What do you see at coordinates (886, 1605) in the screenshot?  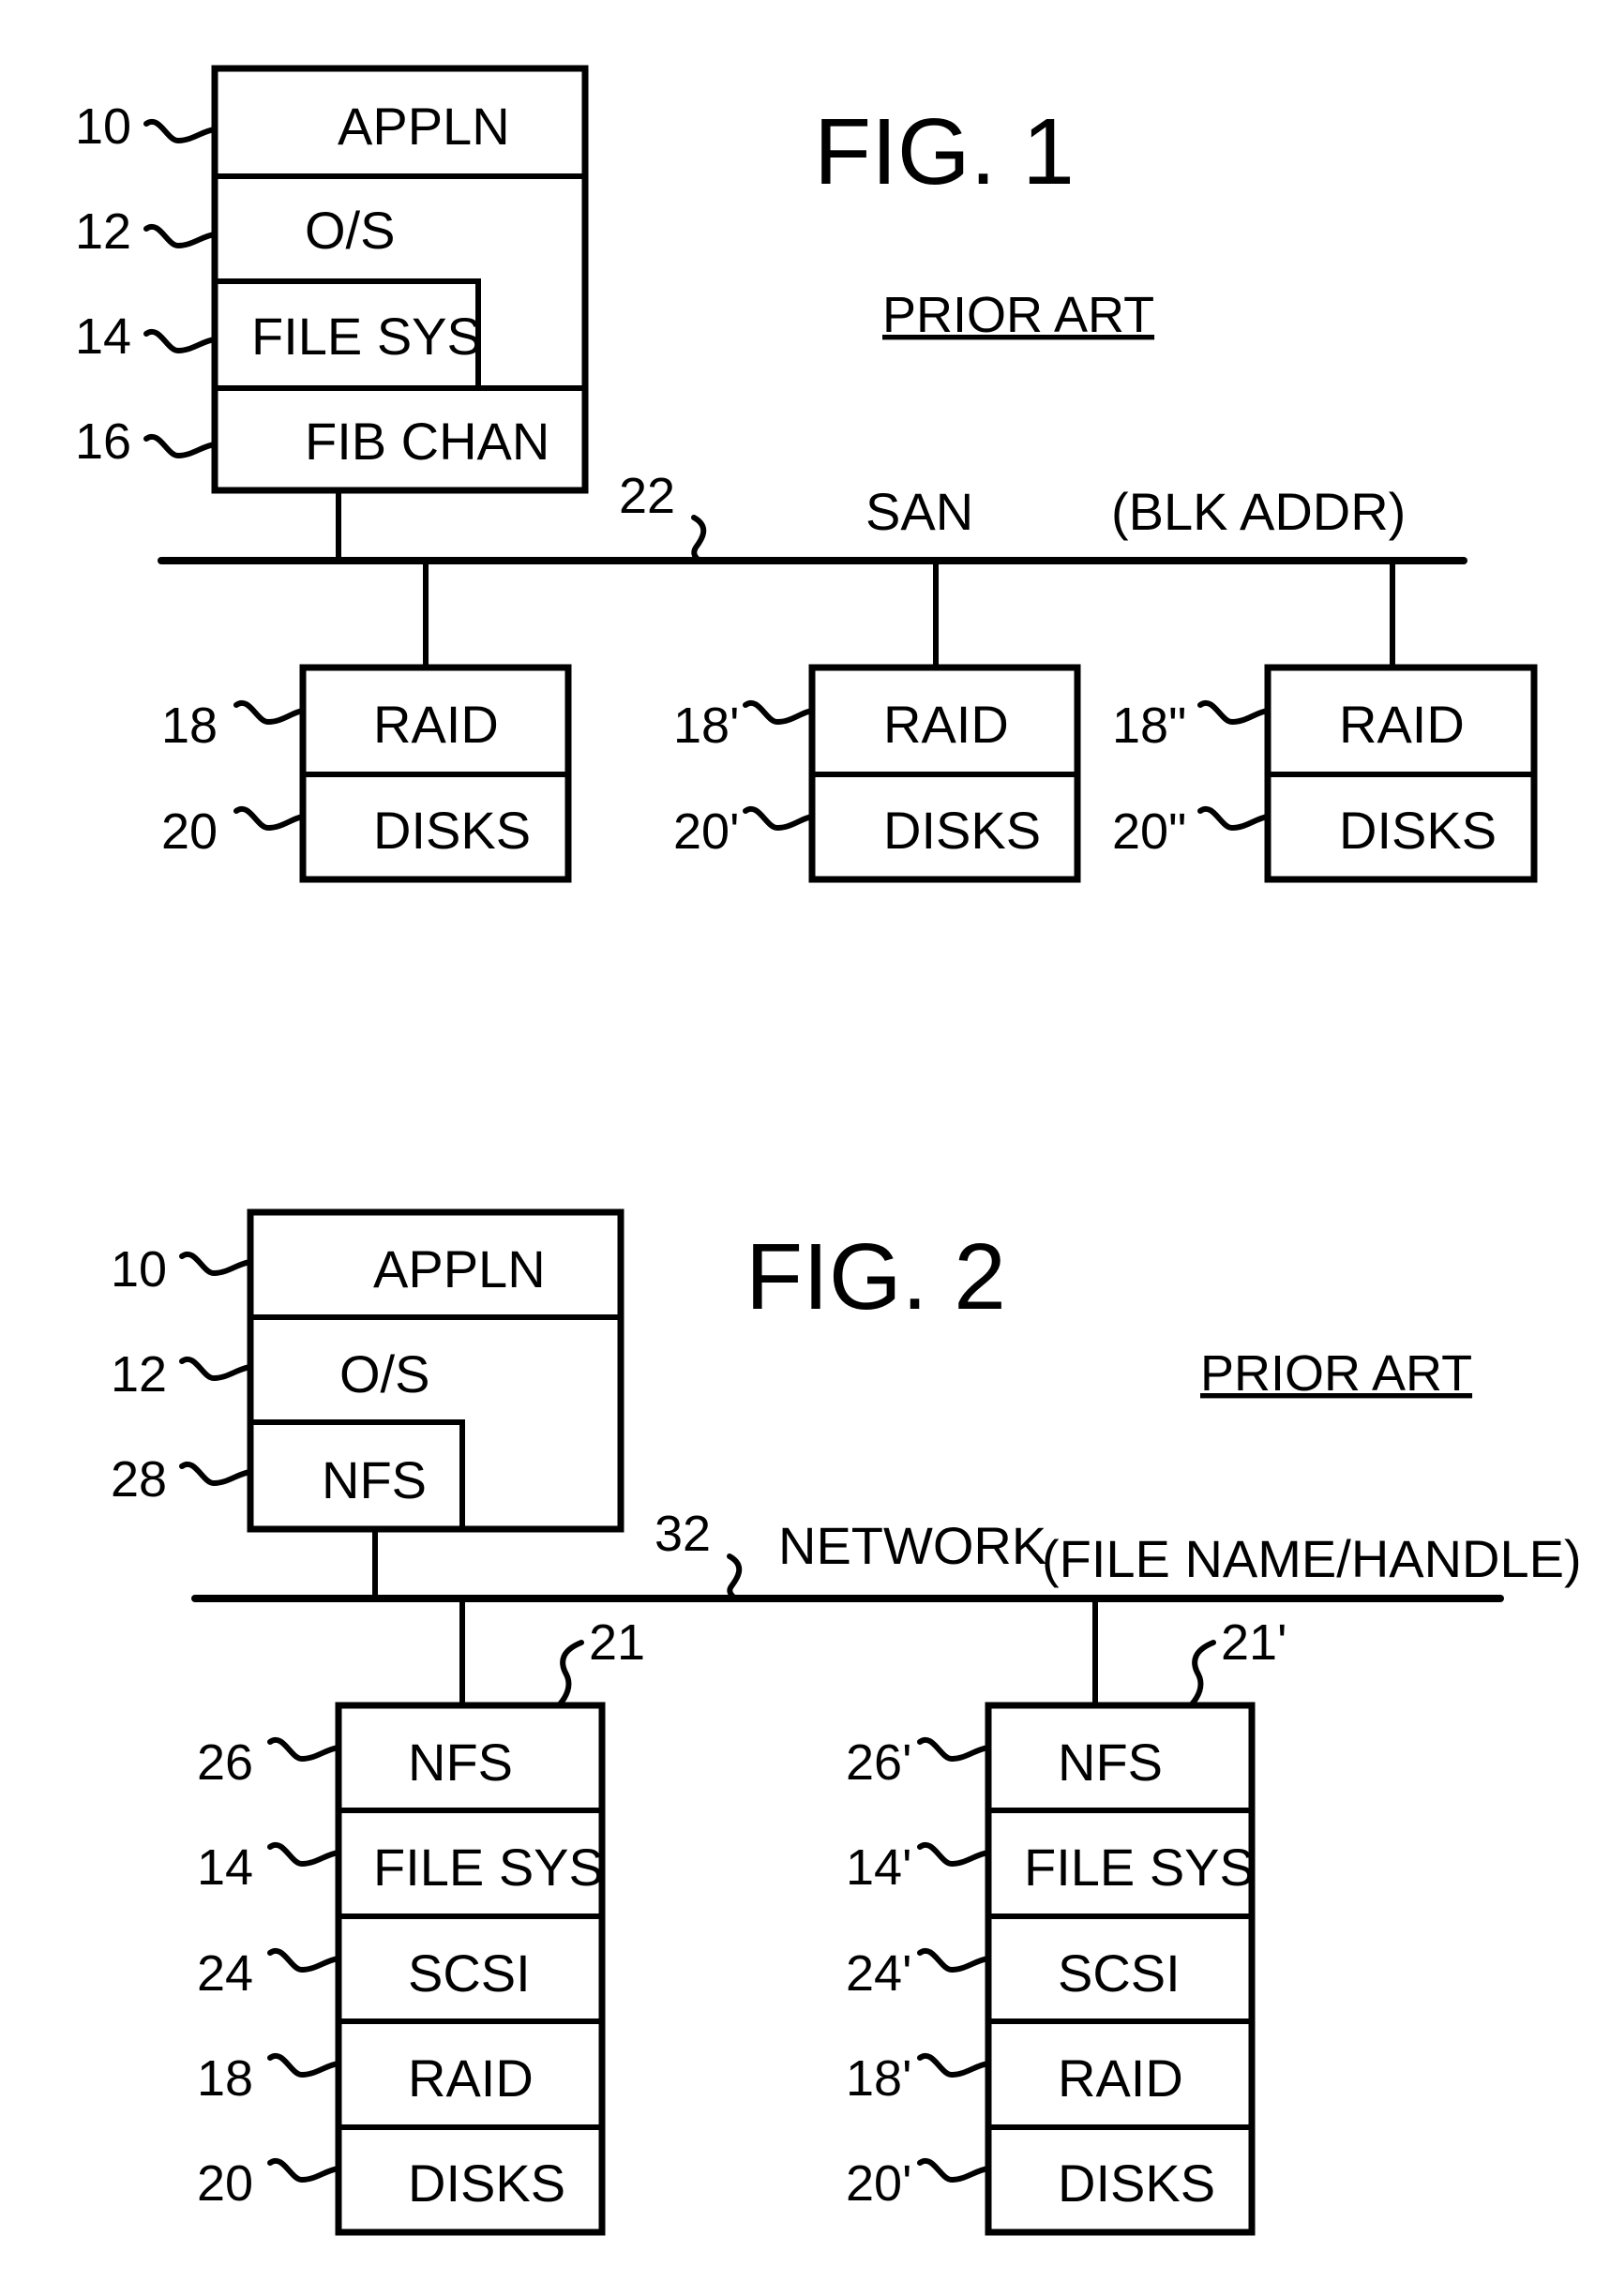 I see `fig2-network-bus: 32 NETWORK (FILE NAME/HANDLE)` at bounding box center [886, 1605].